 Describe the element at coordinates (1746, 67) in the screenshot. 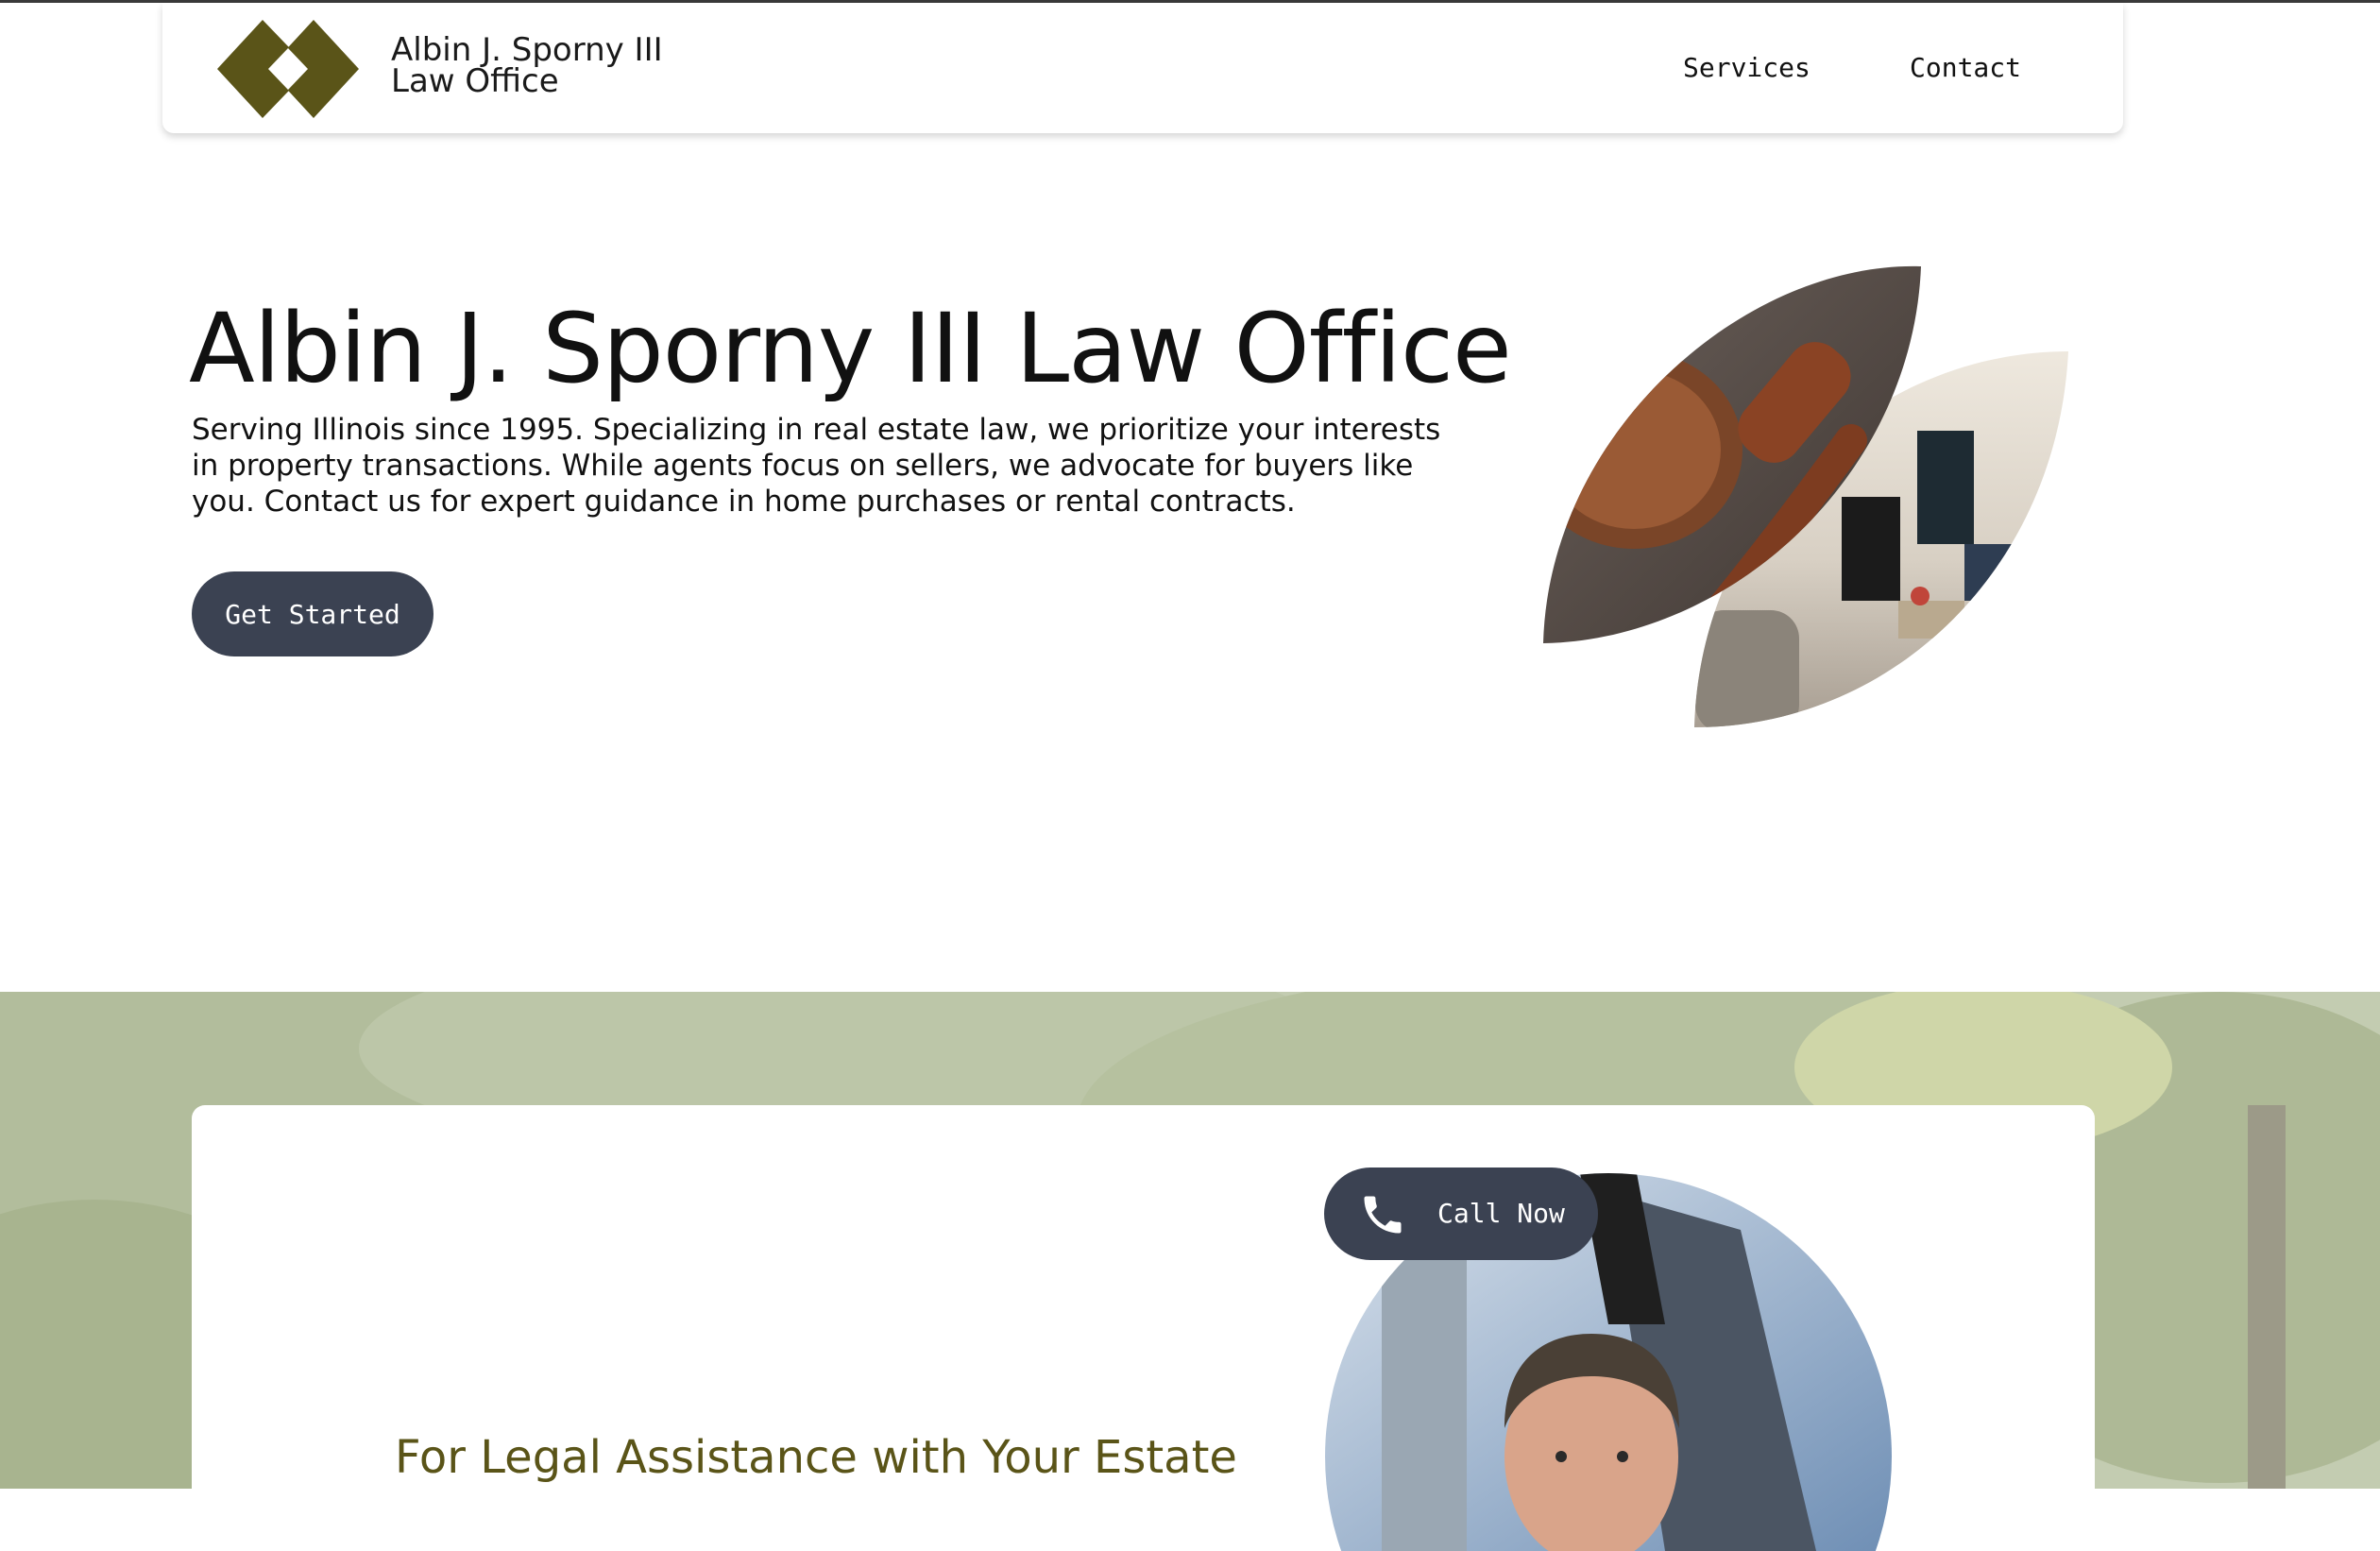

I see `nav-services: Services` at that location.